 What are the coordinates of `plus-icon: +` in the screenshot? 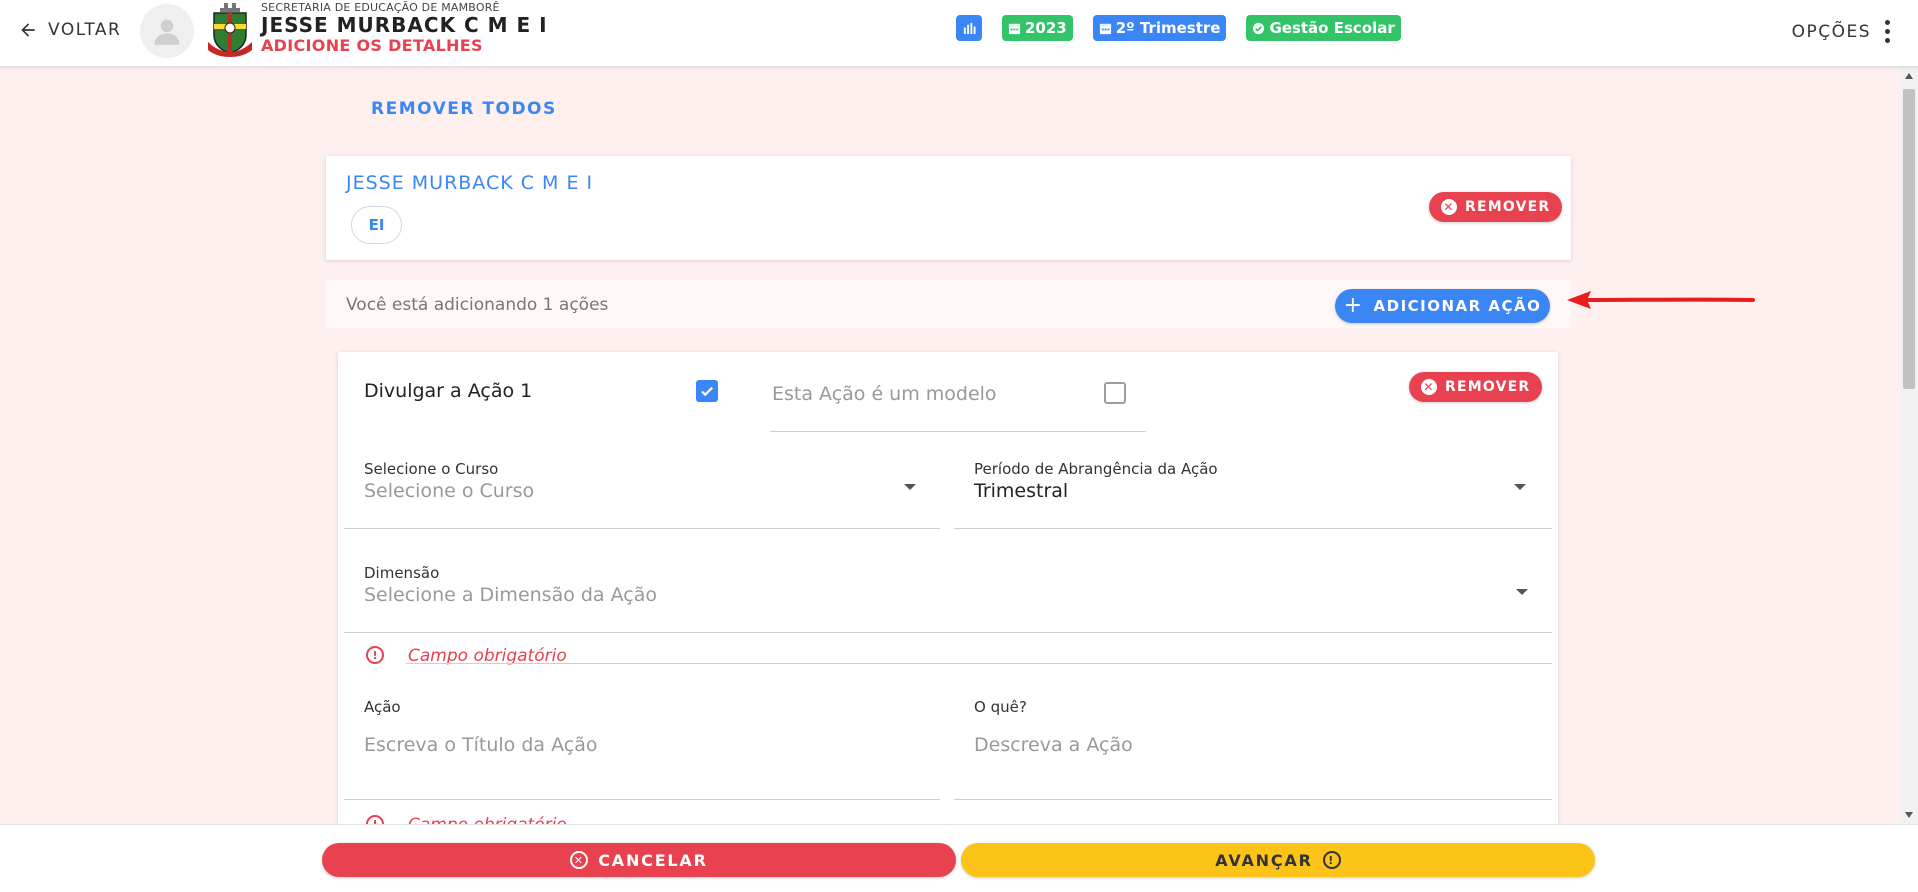 It's located at (1353, 305).